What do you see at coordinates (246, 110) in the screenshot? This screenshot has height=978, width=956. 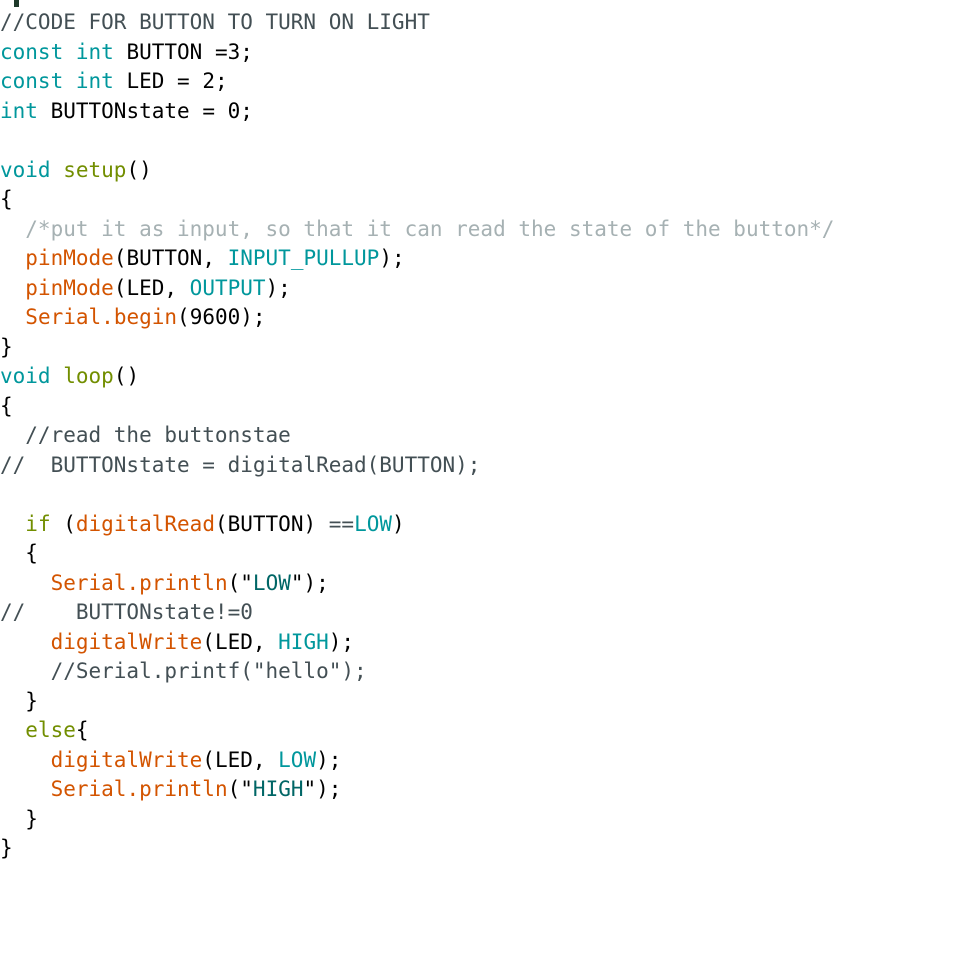 I see `code-token-punc: ;` at bounding box center [246, 110].